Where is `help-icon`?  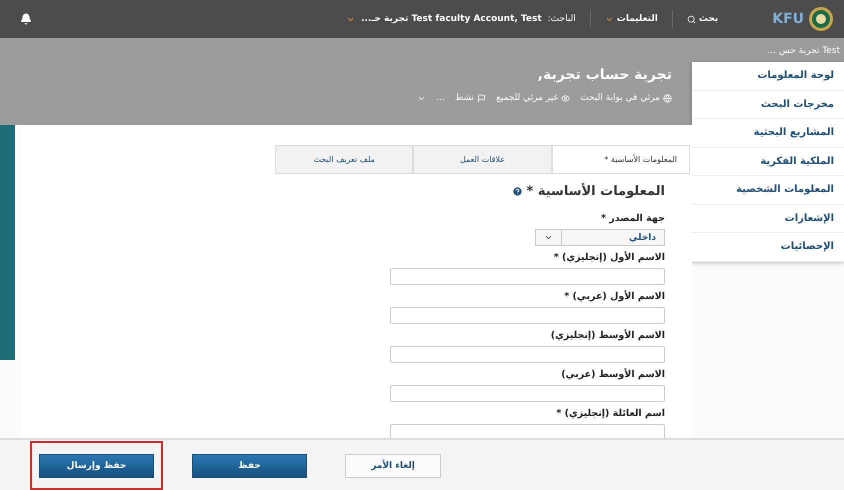
help-icon is located at coordinates (517, 191).